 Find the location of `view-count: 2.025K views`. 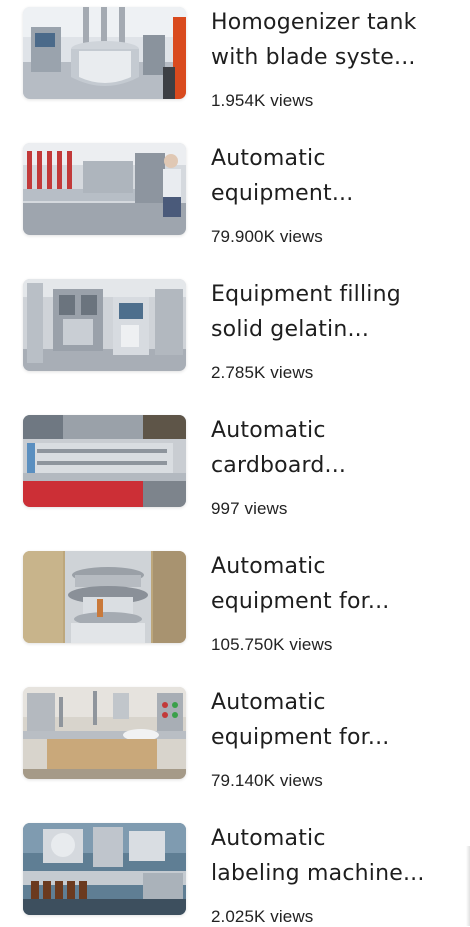

view-count: 2.025K views is located at coordinates (262, 916).